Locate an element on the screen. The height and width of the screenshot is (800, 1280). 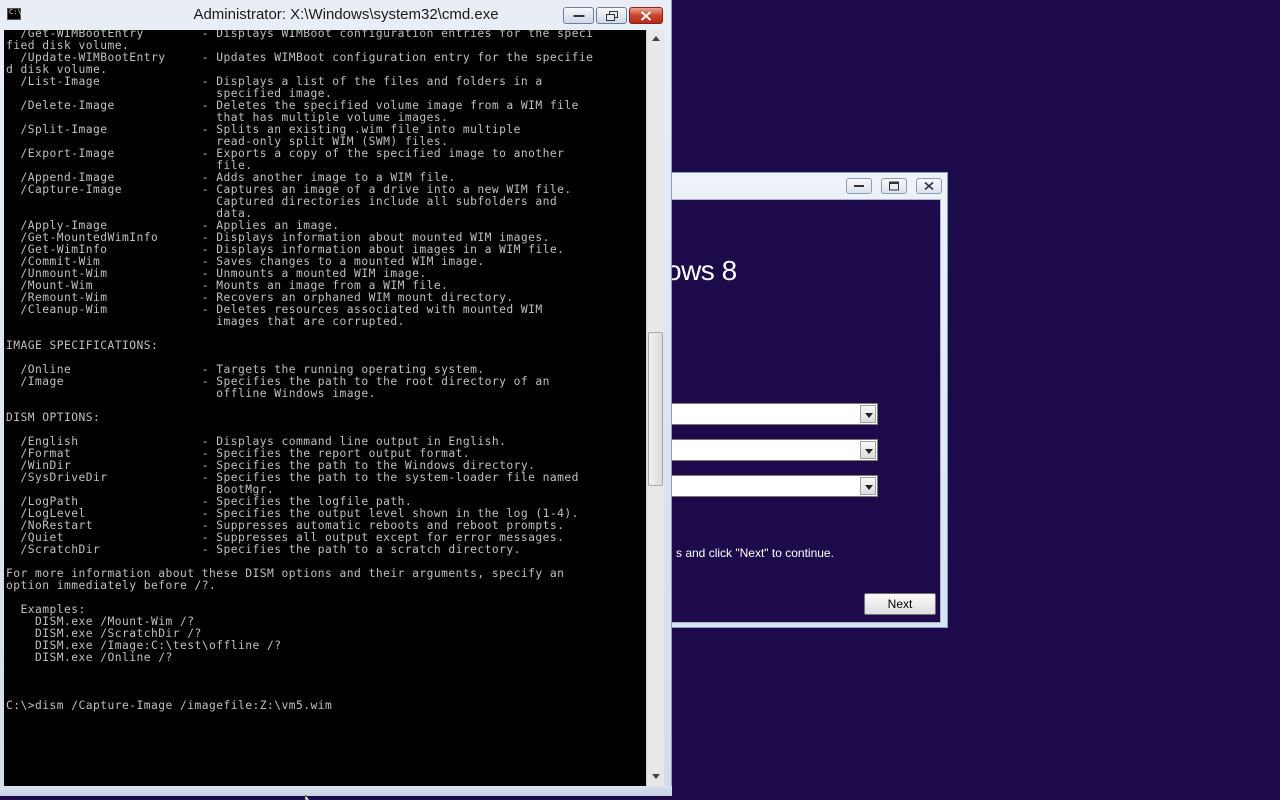
next-button: Next is located at coordinates (900, 604).